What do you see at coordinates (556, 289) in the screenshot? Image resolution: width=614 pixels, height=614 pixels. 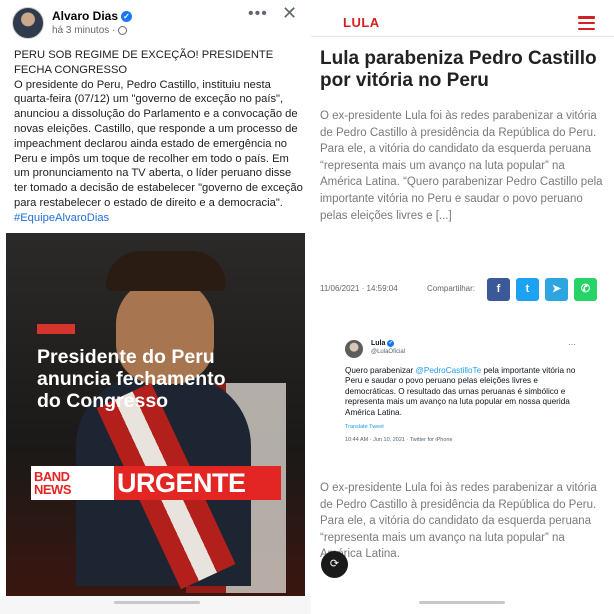 I see `telegram-icon: ➤` at bounding box center [556, 289].